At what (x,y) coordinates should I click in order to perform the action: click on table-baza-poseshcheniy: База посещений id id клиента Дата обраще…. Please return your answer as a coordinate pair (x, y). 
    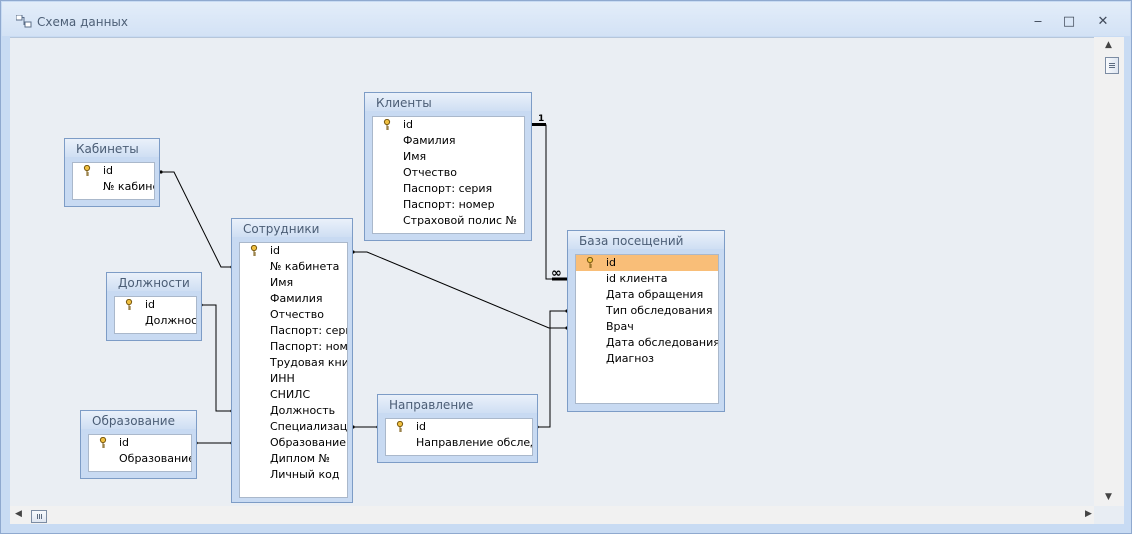
    Looking at the image, I should click on (646, 321).